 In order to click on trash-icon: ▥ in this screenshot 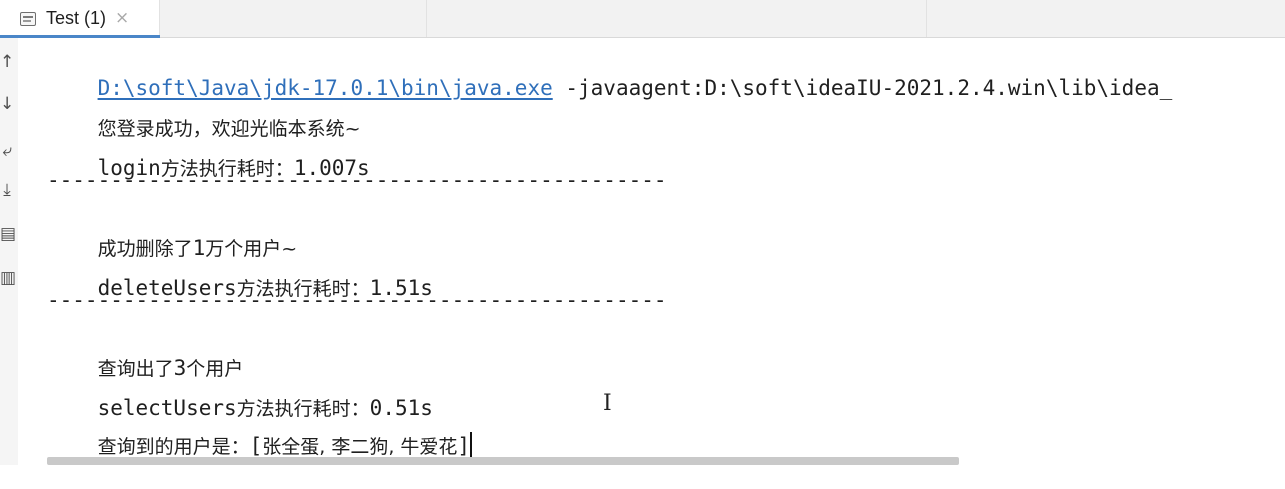, I will do `click(8, 278)`.